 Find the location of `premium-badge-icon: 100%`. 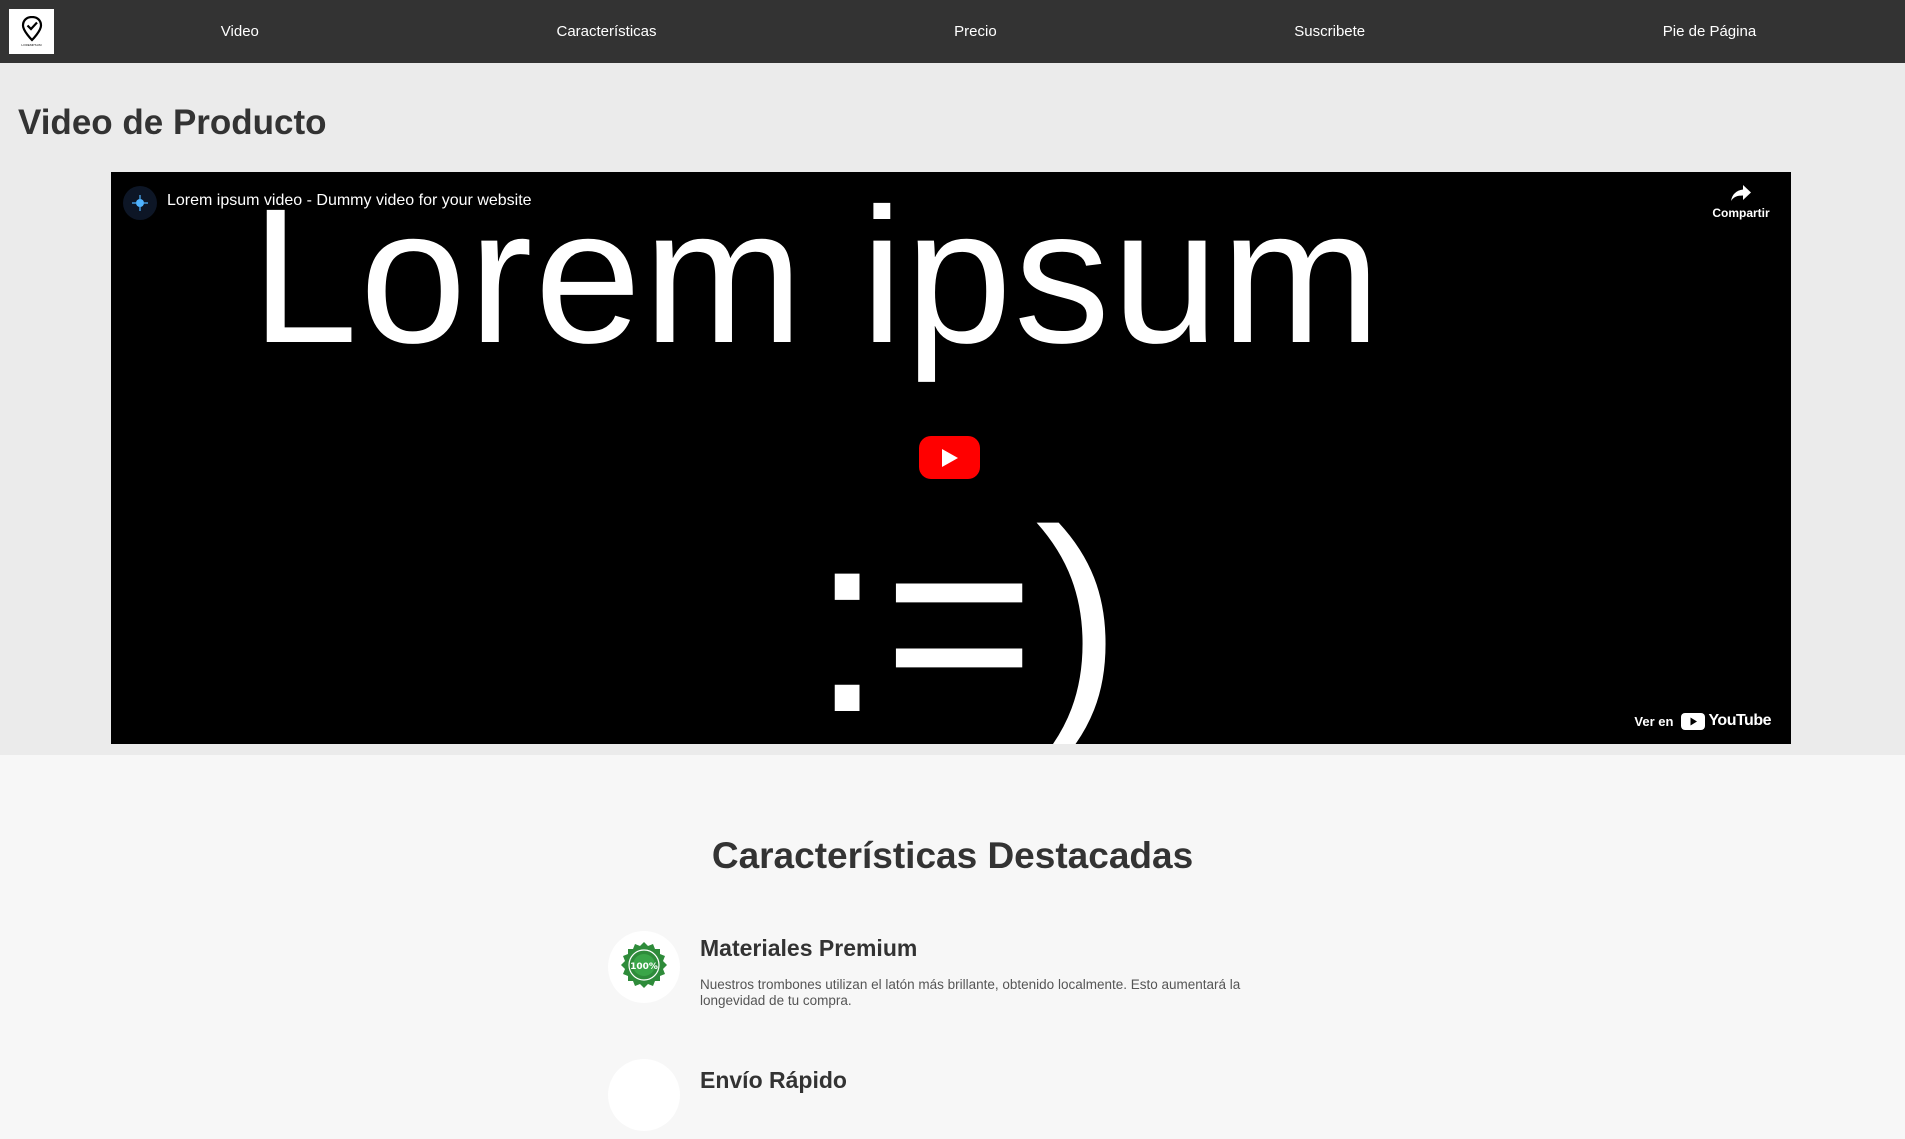

premium-badge-icon: 100% is located at coordinates (644, 967).